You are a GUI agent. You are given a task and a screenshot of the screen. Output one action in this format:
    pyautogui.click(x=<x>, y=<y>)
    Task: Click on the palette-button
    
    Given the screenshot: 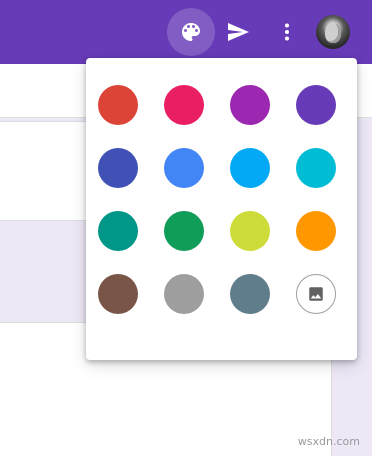 What is the action you would take?
    pyautogui.click(x=191, y=32)
    